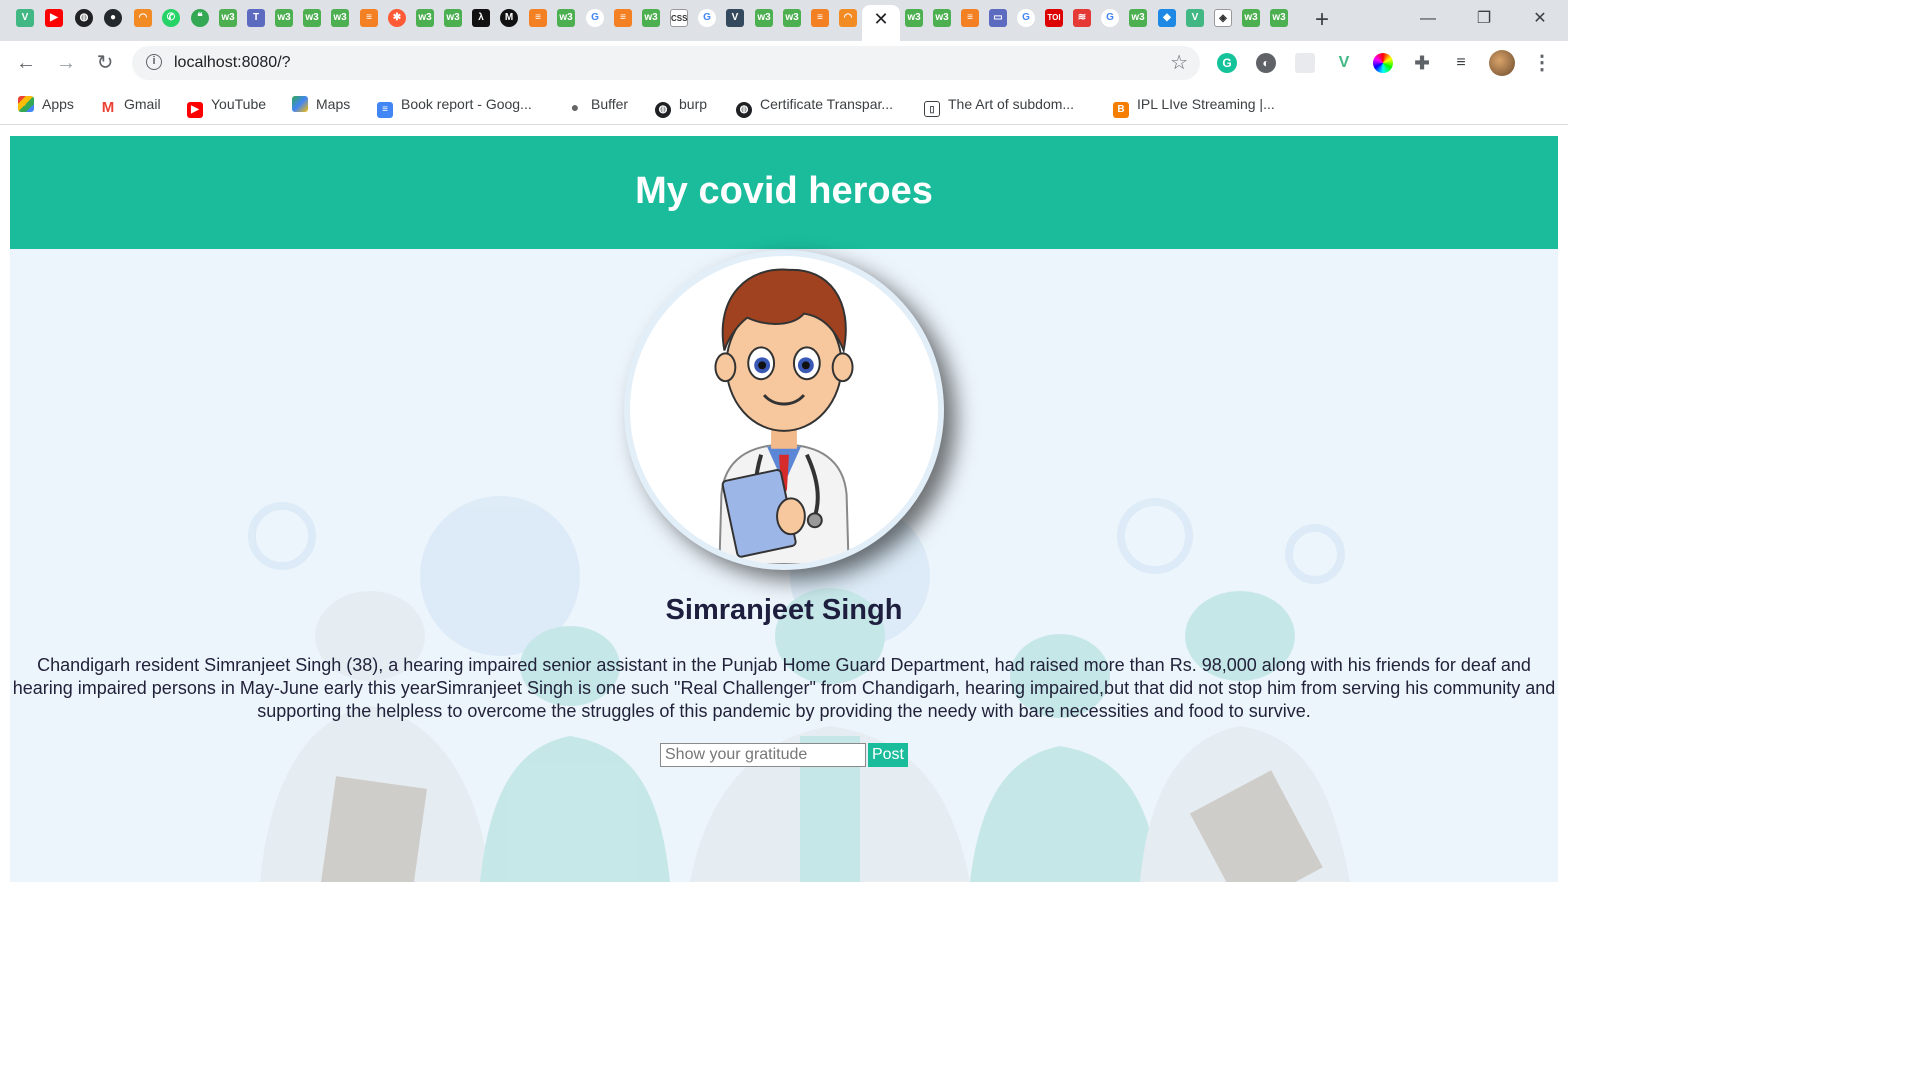  I want to click on gratitude-input, so click(763, 755).